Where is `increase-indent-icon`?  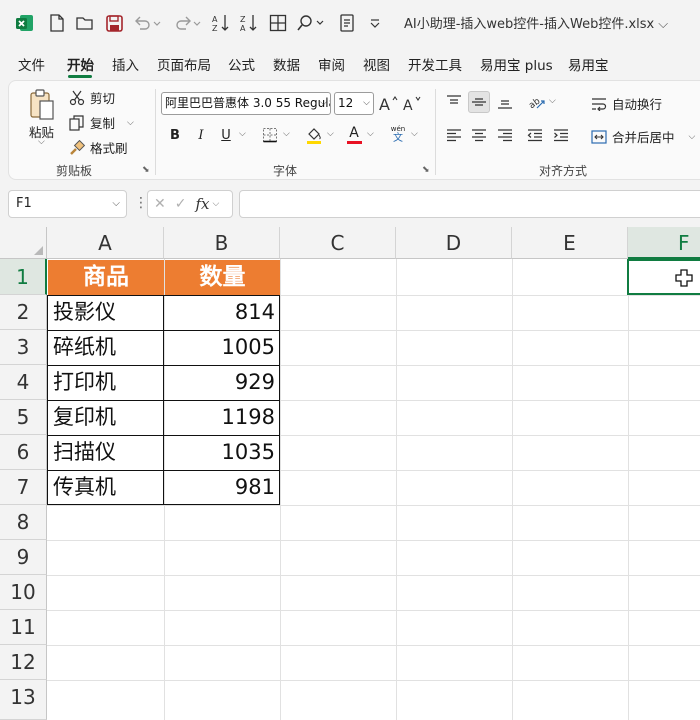 increase-indent-icon is located at coordinates (561, 135).